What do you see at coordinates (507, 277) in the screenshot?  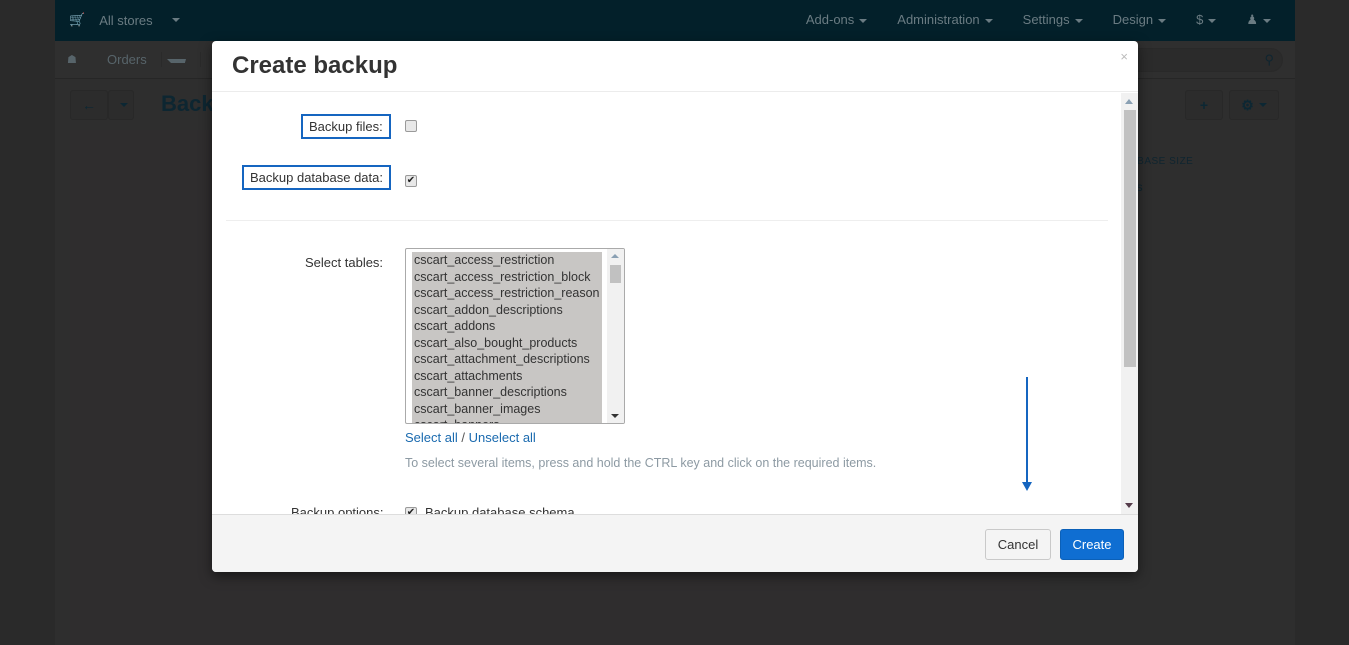 I see `table-option: cscart_access_restriction_block` at bounding box center [507, 277].